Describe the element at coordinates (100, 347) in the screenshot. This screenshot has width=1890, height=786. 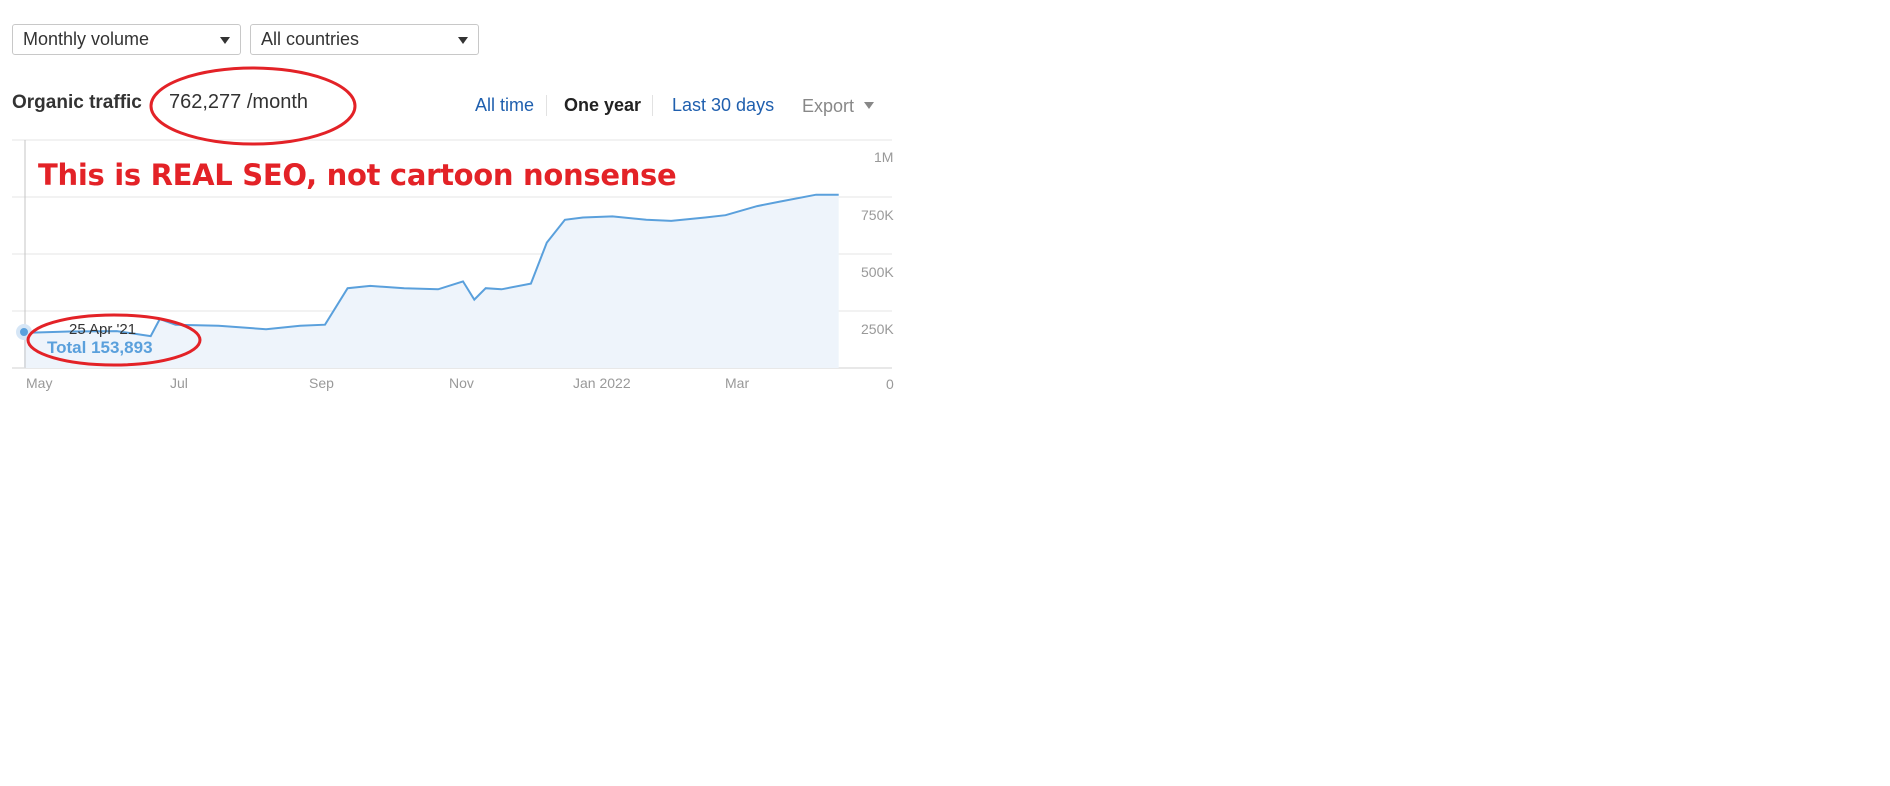
I see `tooltip-total: Total 153,893` at that location.